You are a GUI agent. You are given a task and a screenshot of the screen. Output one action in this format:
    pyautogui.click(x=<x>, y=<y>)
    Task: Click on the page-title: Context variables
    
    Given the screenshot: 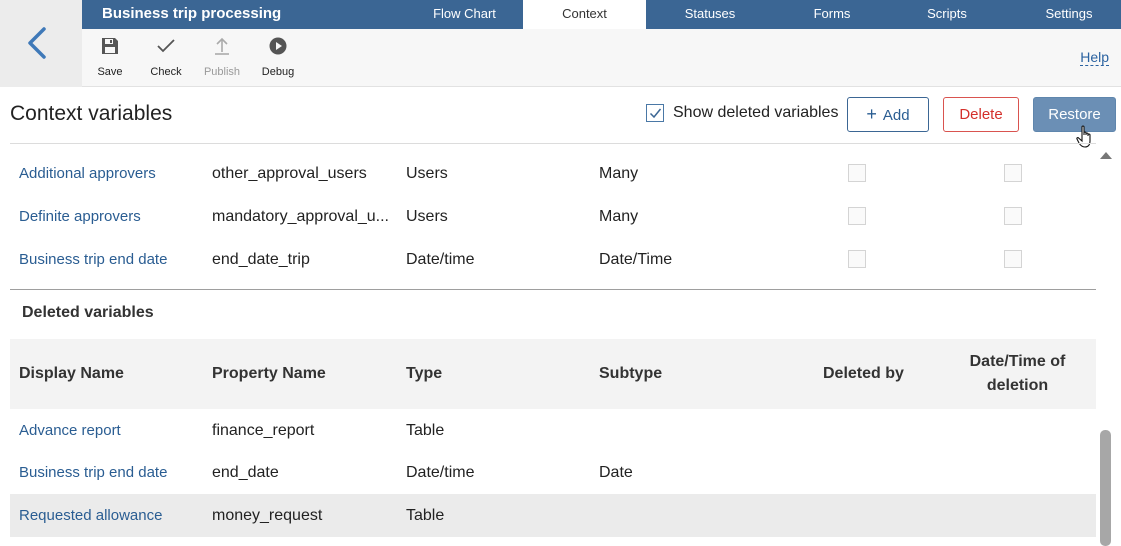 What is the action you would take?
    pyautogui.click(x=91, y=113)
    